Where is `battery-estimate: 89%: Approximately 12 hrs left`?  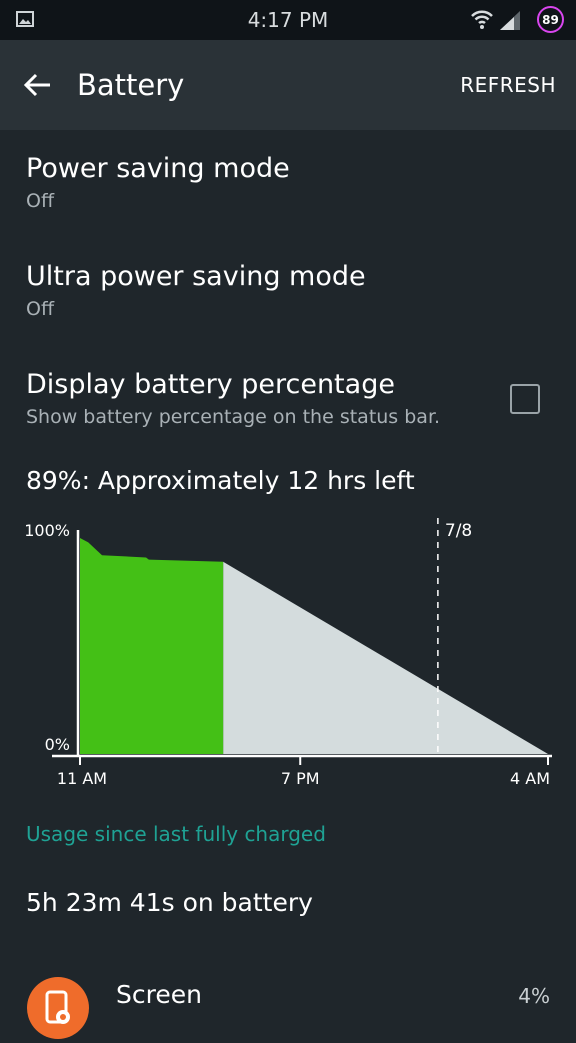 battery-estimate: 89%: Approximately 12 hrs left is located at coordinates (220, 480).